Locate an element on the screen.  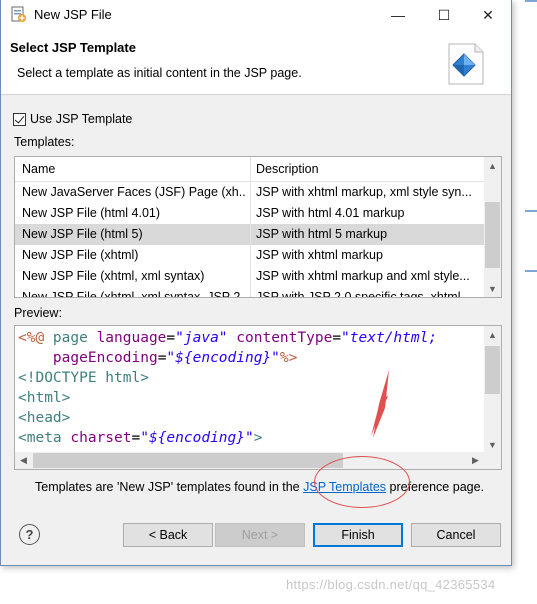
code-token: <html> is located at coordinates (44, 398).